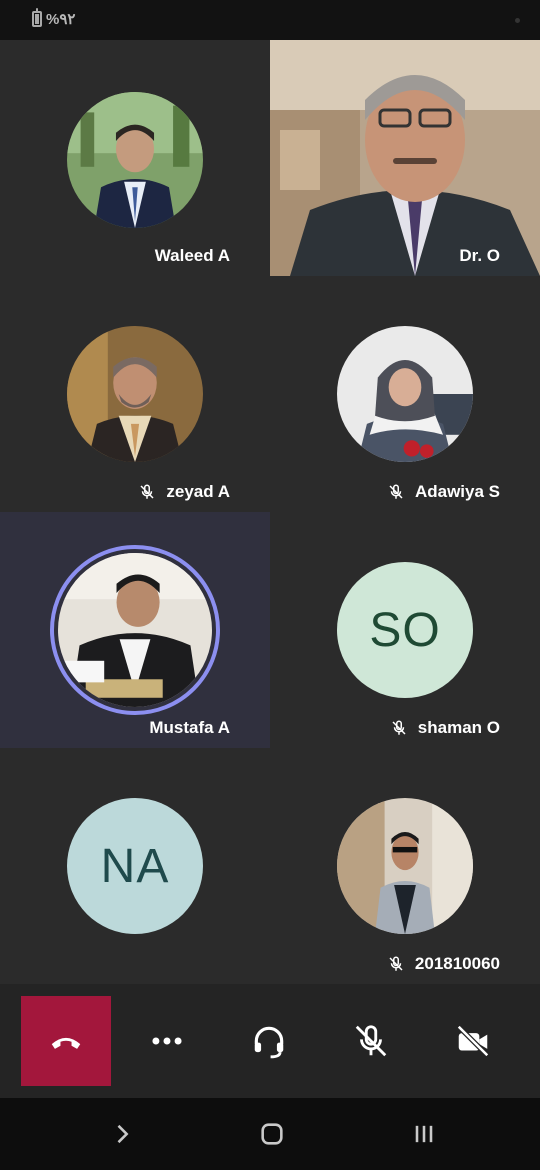  I want to click on notification-dot, so click(517, 20).